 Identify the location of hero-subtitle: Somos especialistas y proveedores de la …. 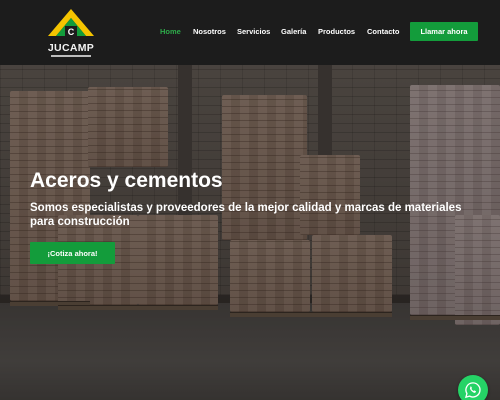
(246, 215).